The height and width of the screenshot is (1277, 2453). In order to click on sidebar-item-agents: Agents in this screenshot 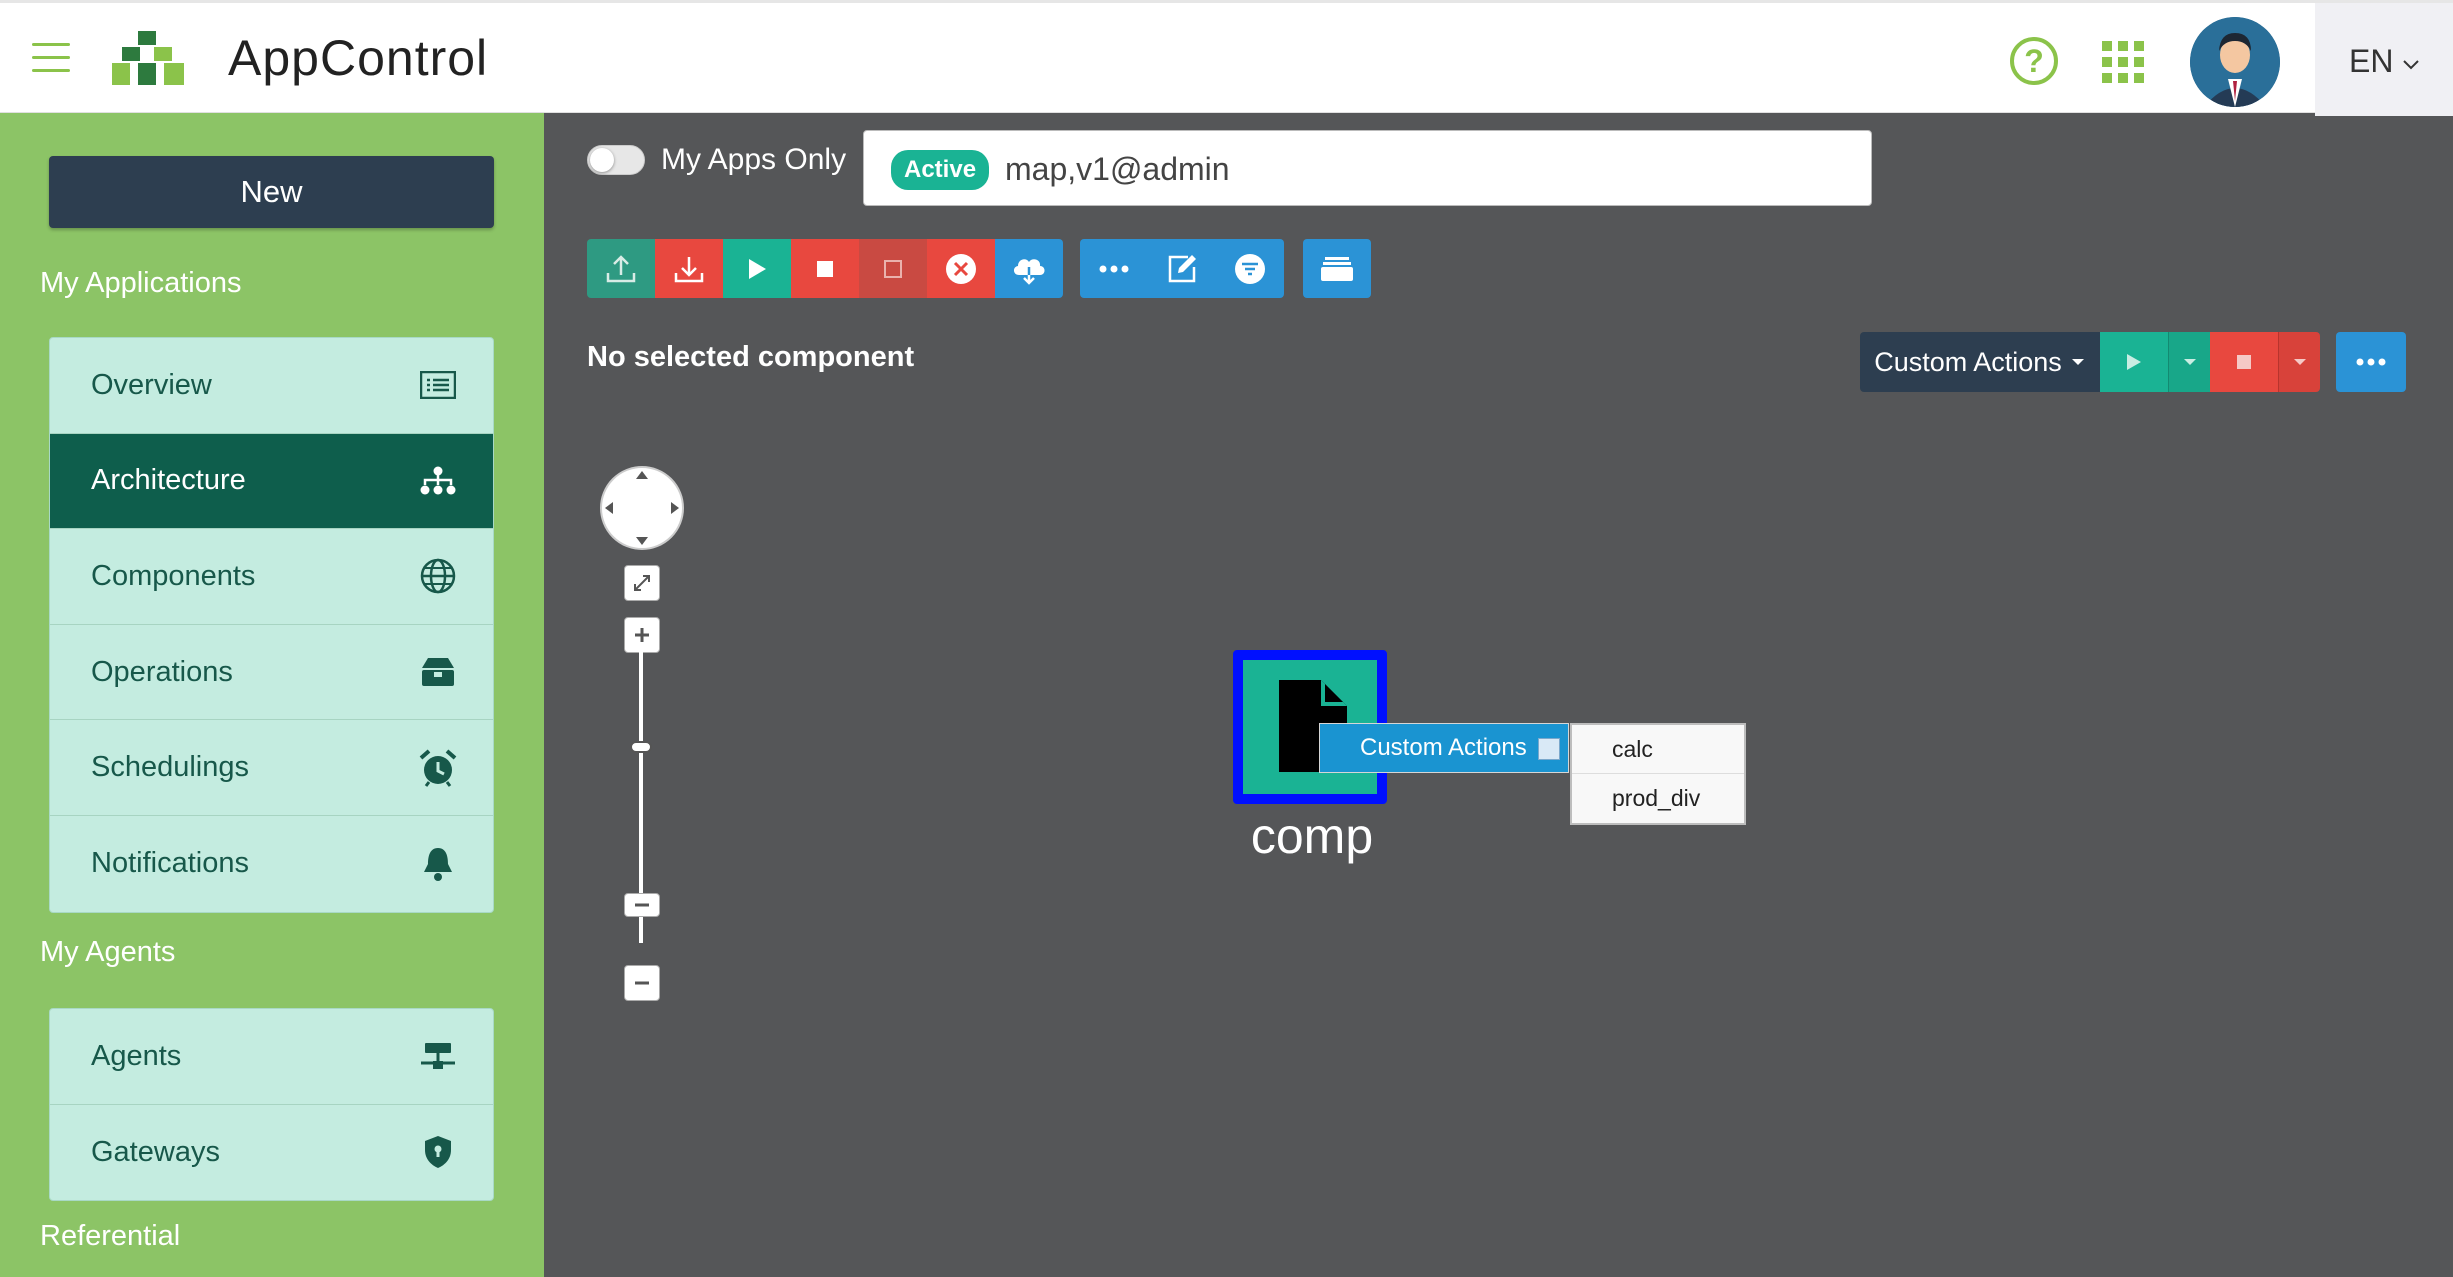, I will do `click(271, 1057)`.